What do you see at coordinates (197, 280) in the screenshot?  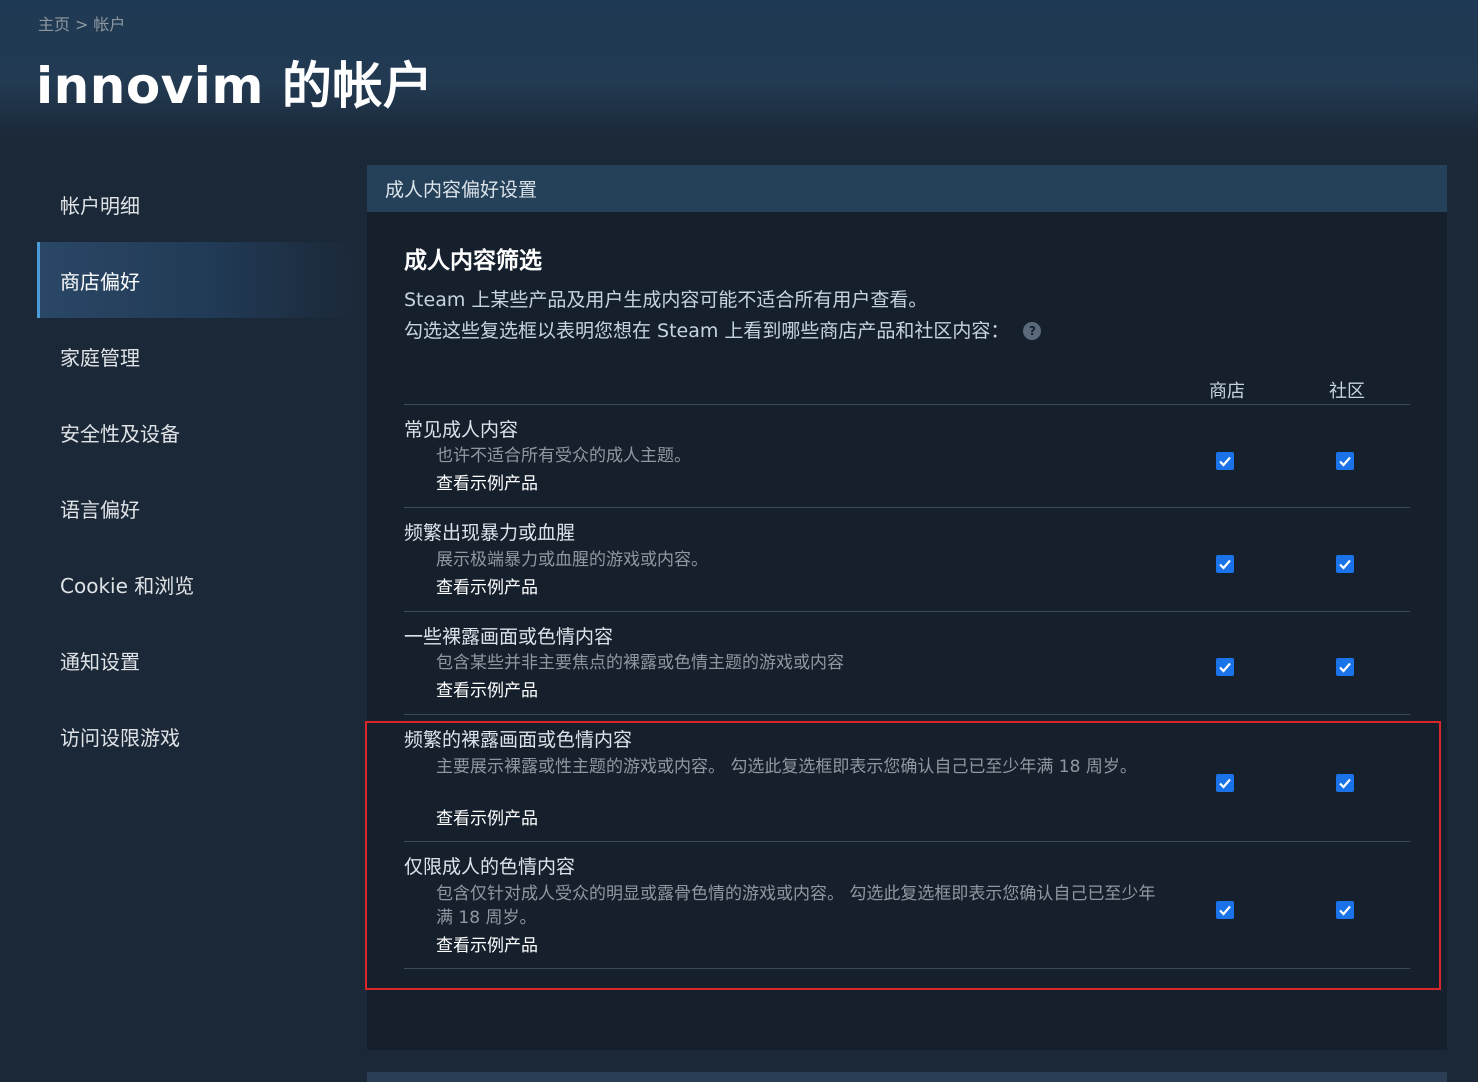 I see `sidebar-item-store-preferences: 商店偏好` at bounding box center [197, 280].